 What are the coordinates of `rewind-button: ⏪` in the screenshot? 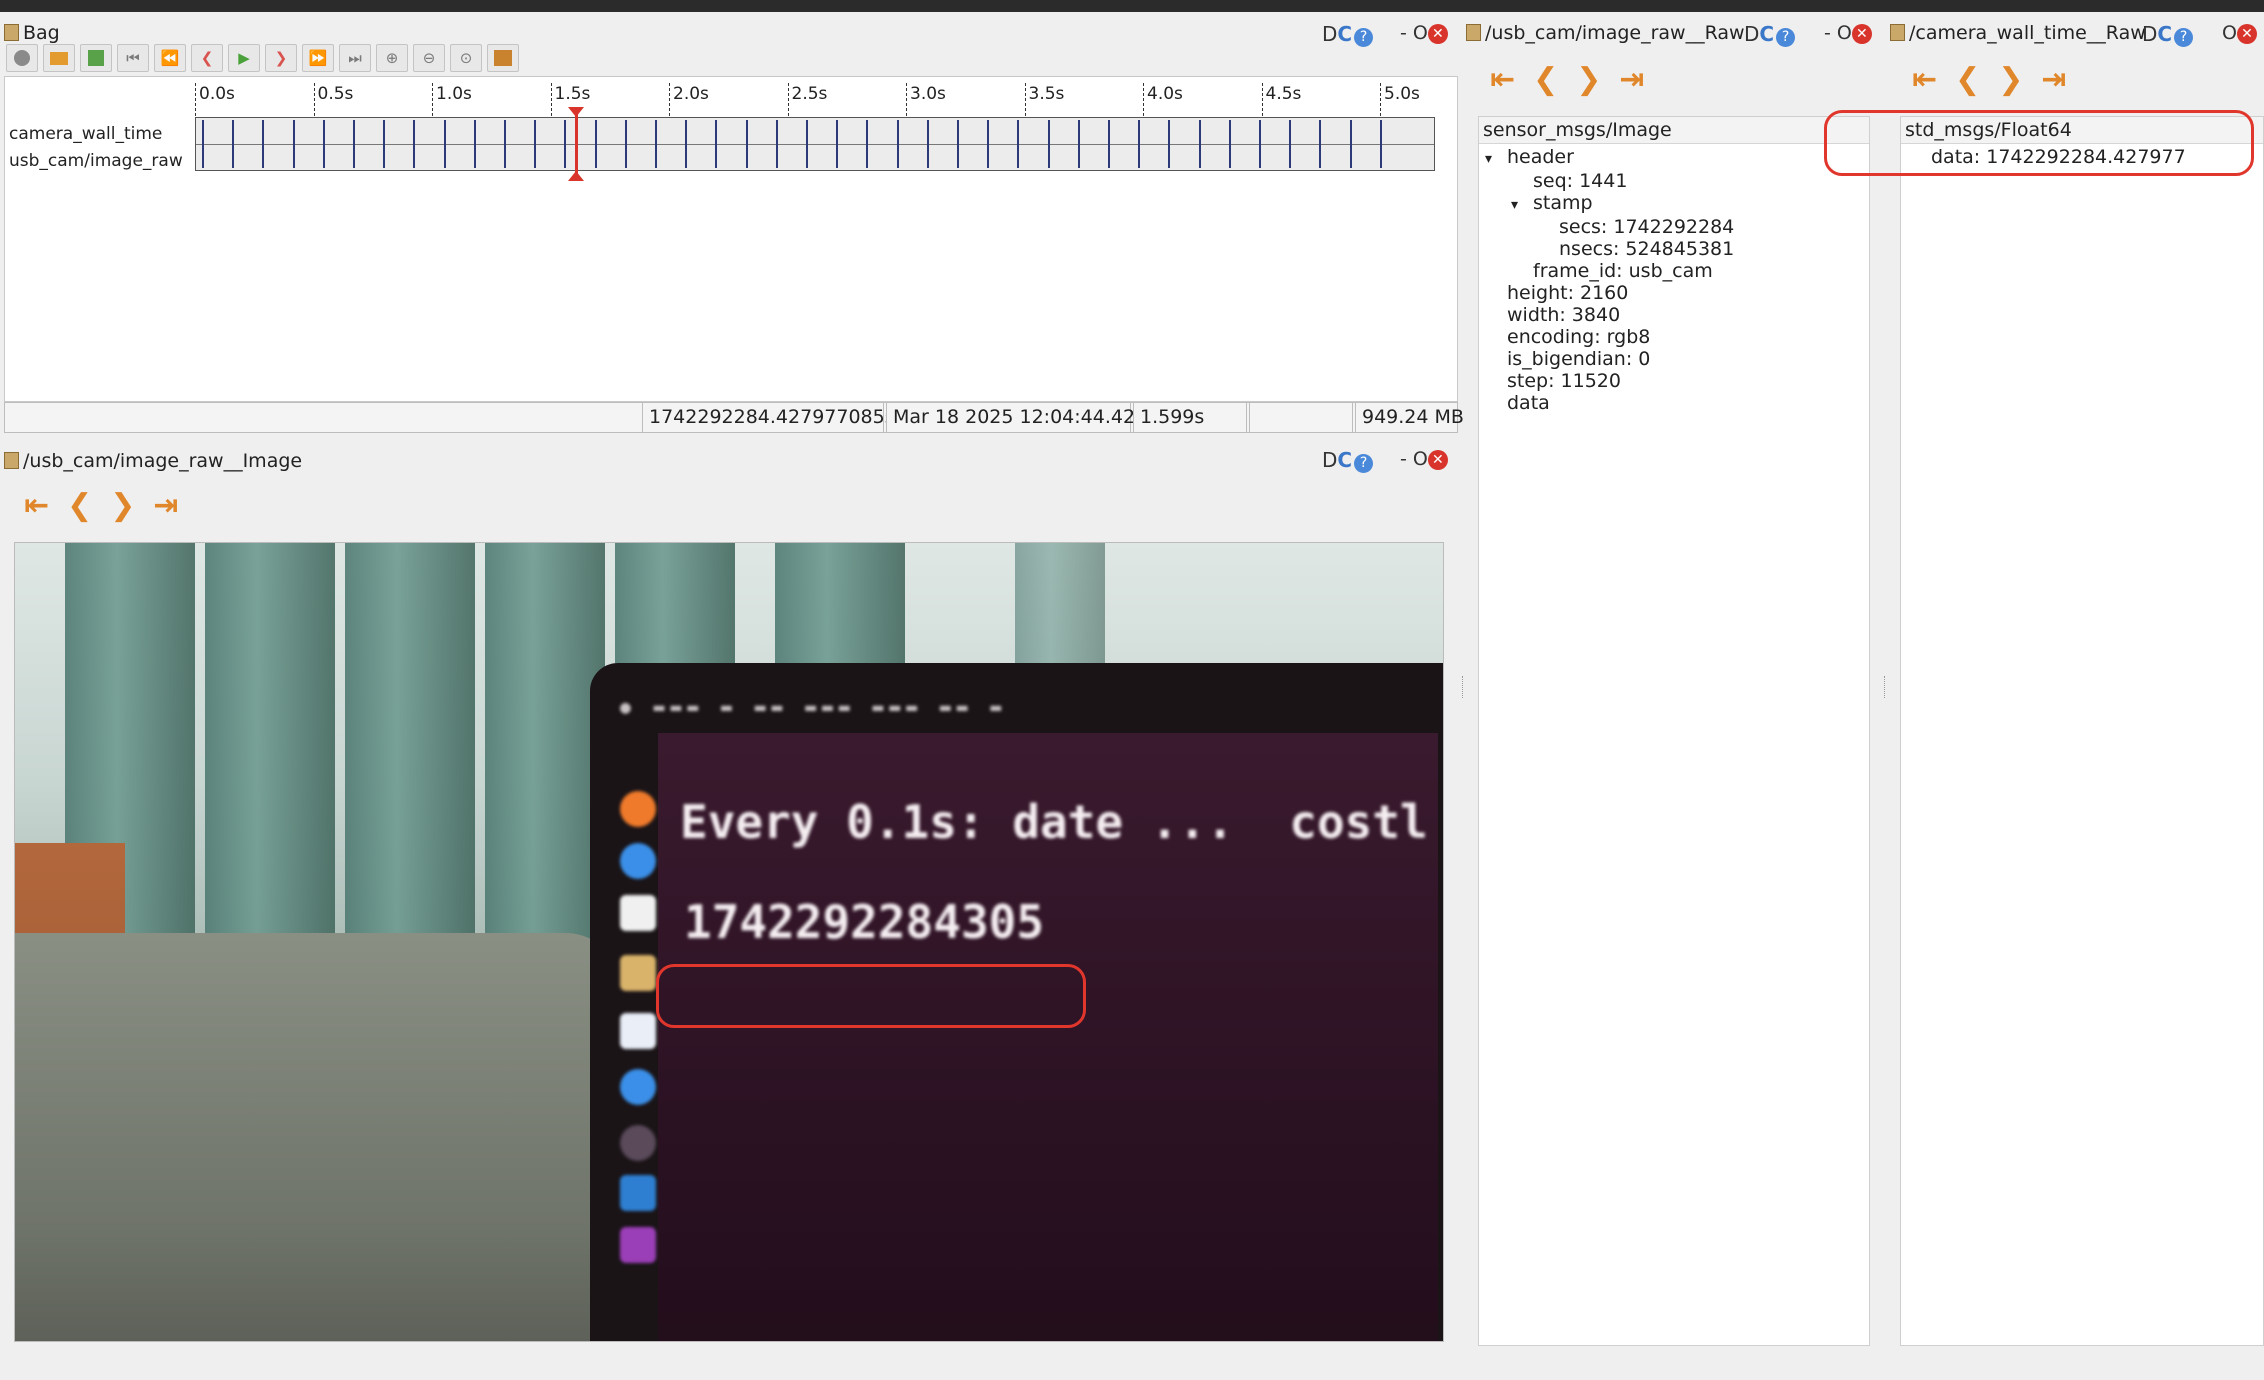 It's located at (170, 58).